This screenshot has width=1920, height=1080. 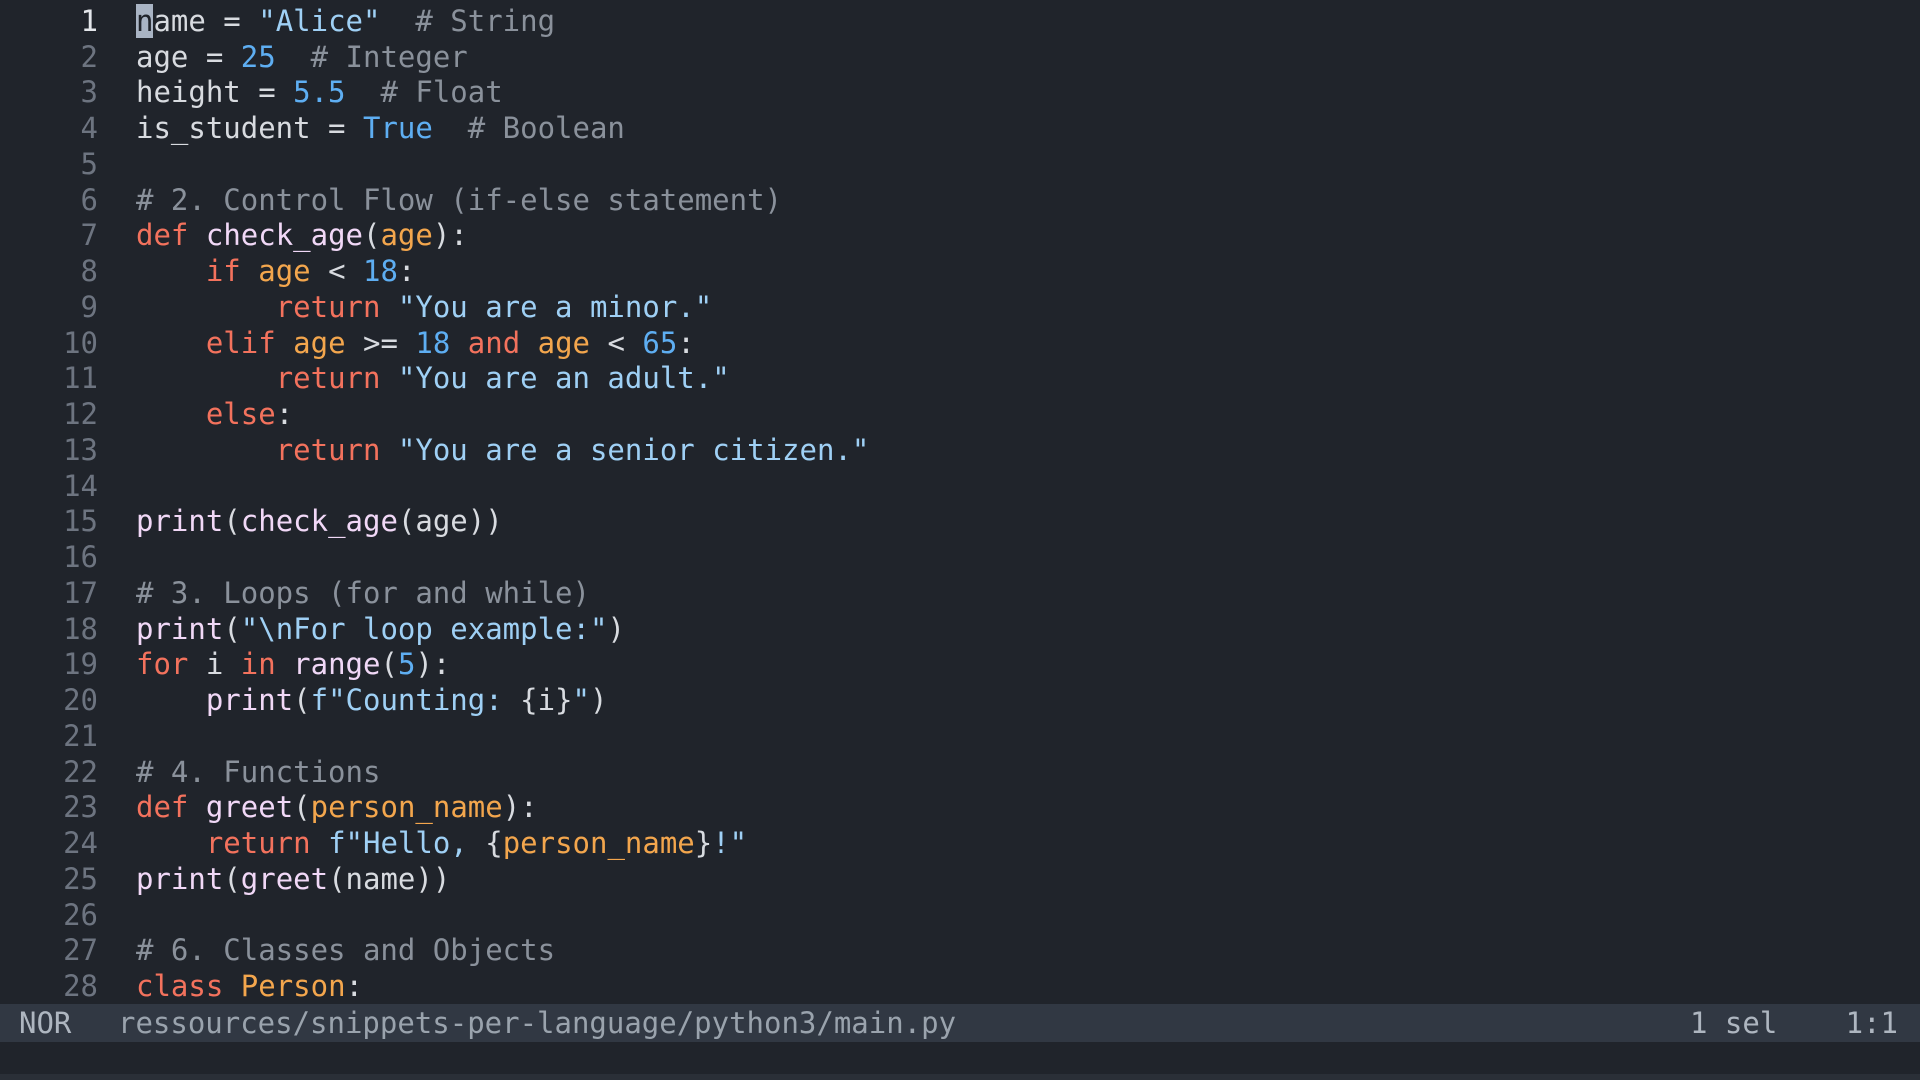 I want to click on code-line: 18 print("\nFor loop example:"), so click(x=960, y=629).